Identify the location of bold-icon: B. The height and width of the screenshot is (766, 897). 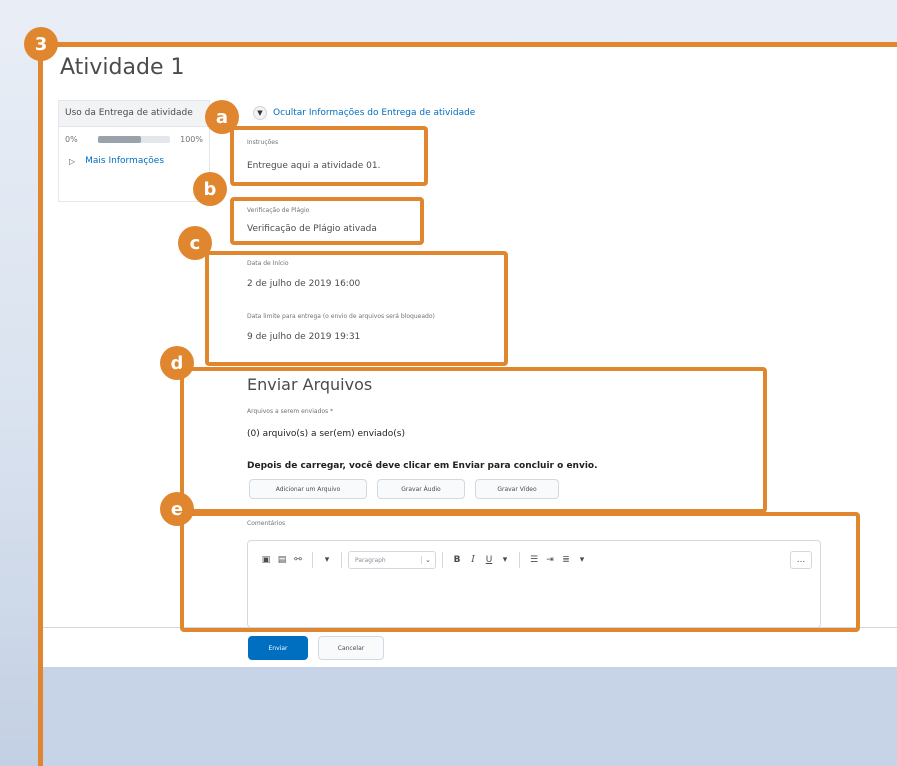
(457, 560).